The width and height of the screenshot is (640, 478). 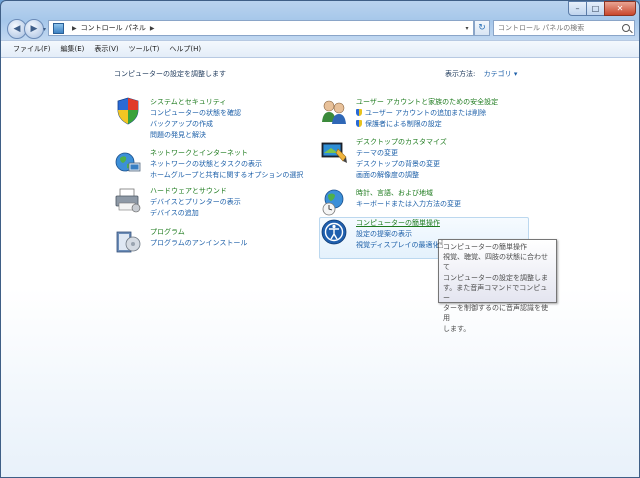 I want to click on address-bar: ▶ コントロール パネル ▶ ▾, so click(x=261, y=28).